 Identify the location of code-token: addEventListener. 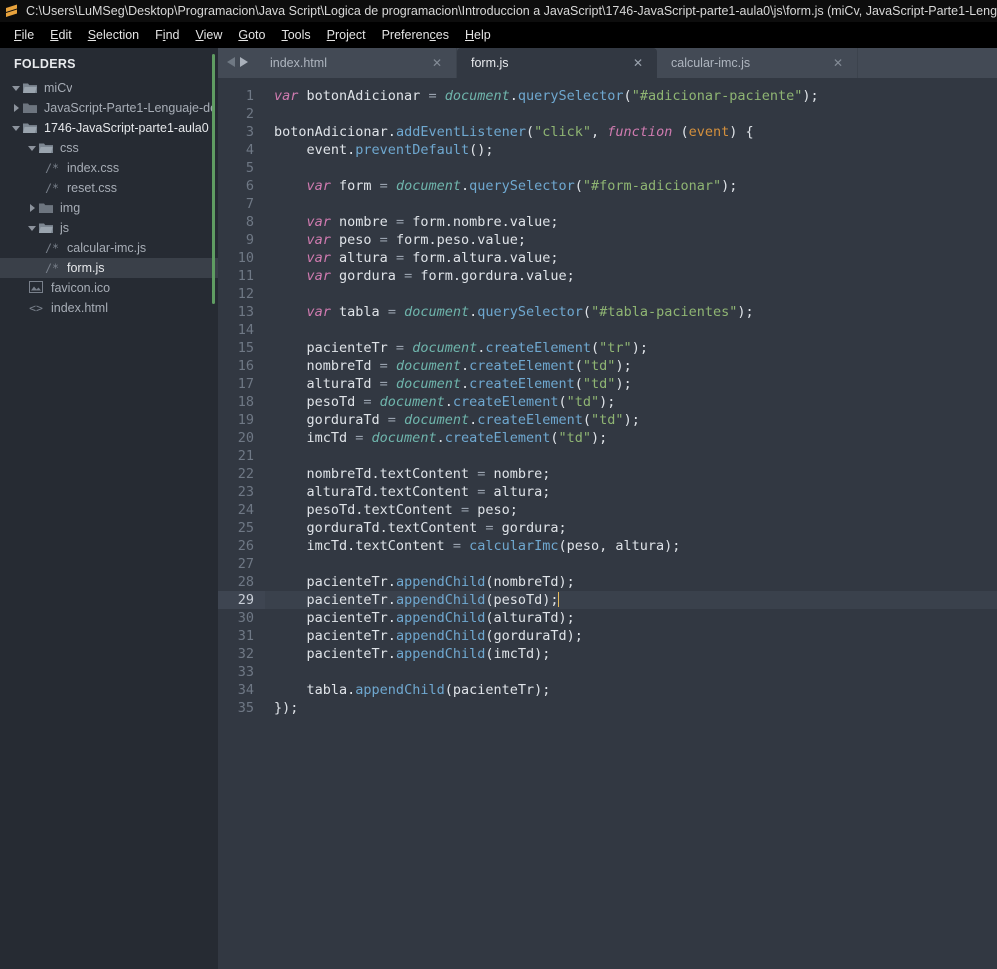
(460, 132).